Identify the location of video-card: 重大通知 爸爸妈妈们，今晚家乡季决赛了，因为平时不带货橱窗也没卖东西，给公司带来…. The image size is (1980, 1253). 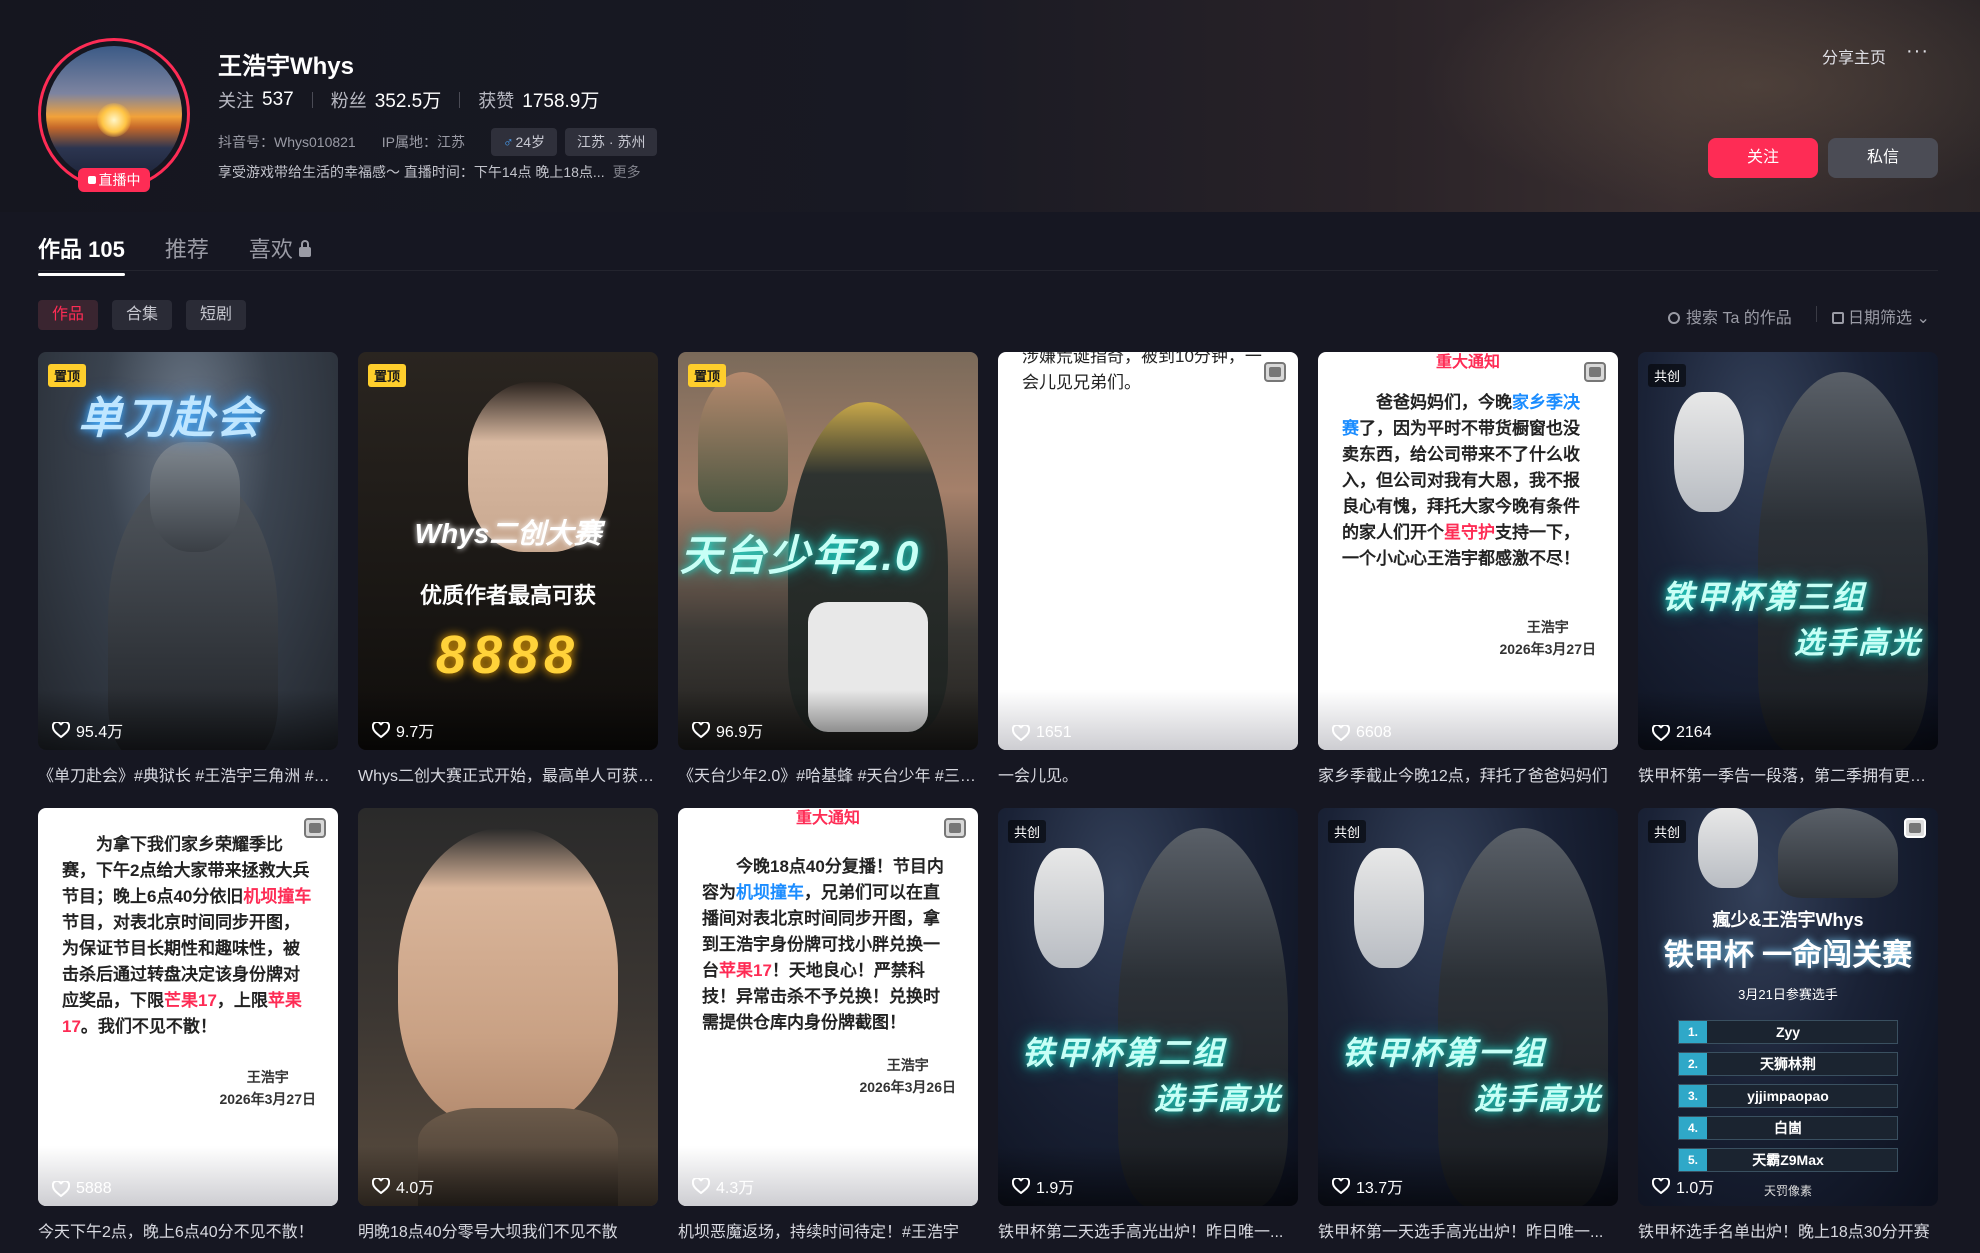
(1468, 551).